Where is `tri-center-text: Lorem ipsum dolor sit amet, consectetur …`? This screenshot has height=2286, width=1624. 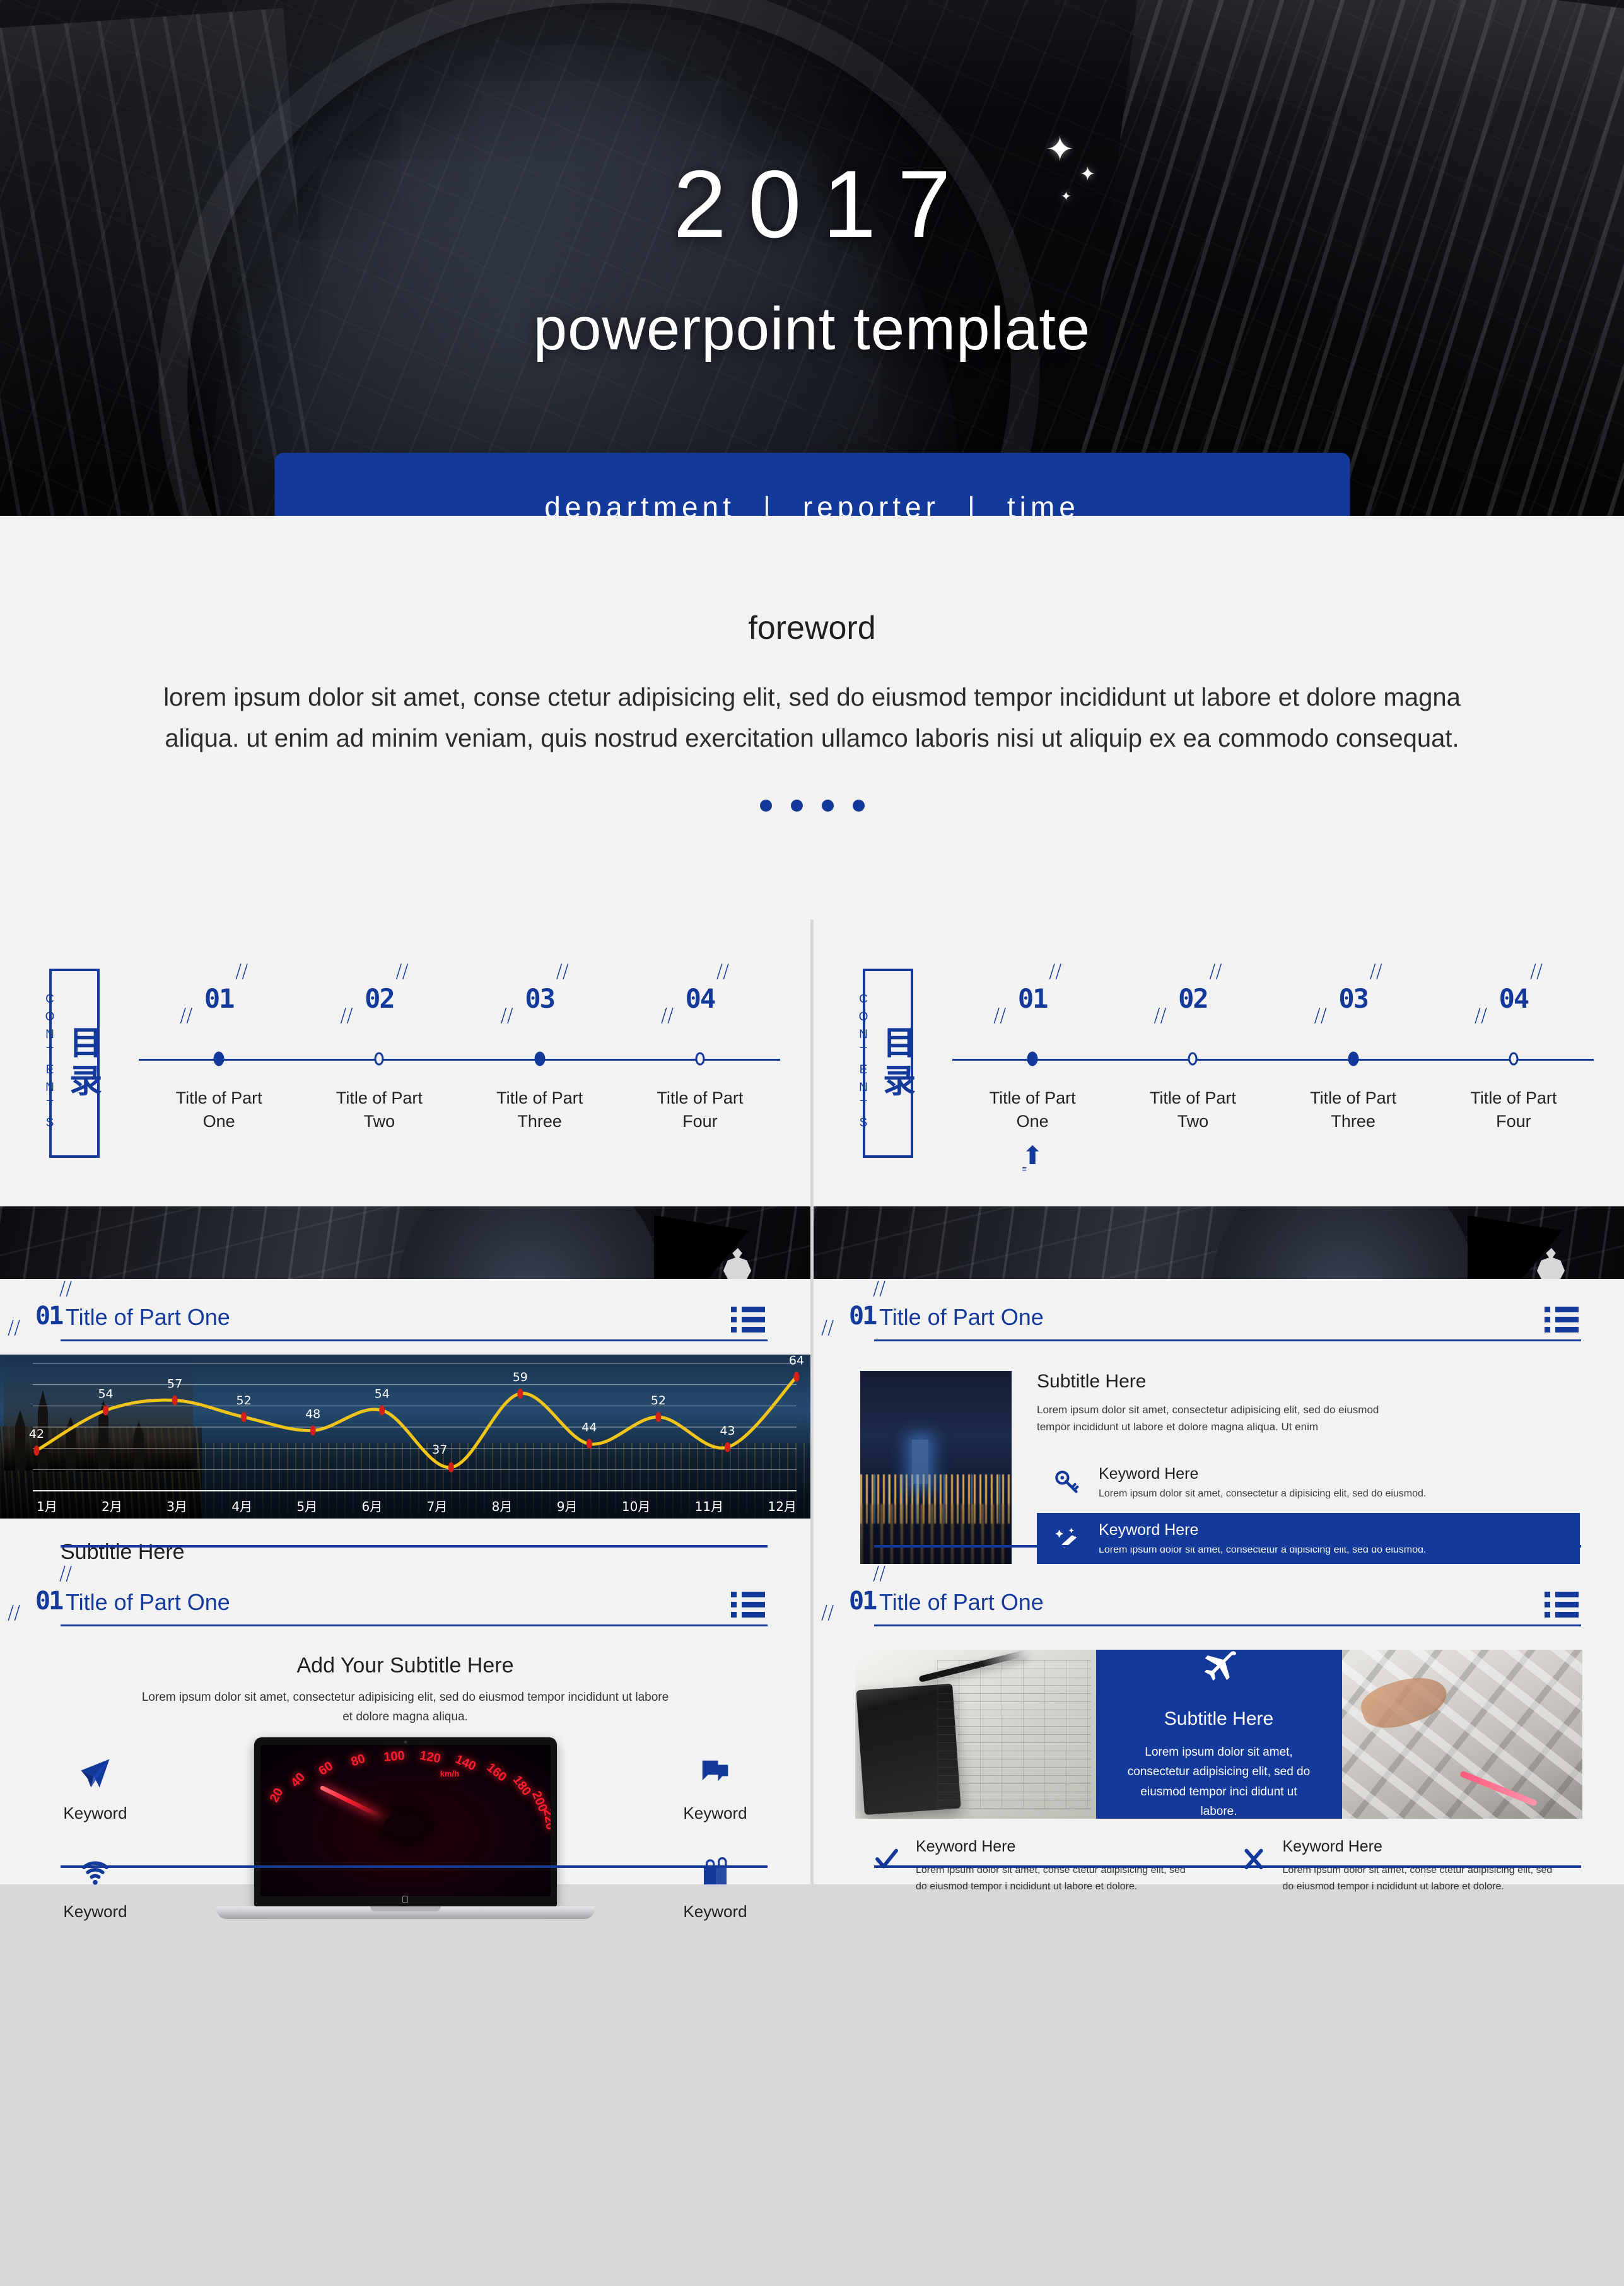
tri-center-text: Lorem ipsum dolor sit amet, consectetur … is located at coordinates (1219, 1781).